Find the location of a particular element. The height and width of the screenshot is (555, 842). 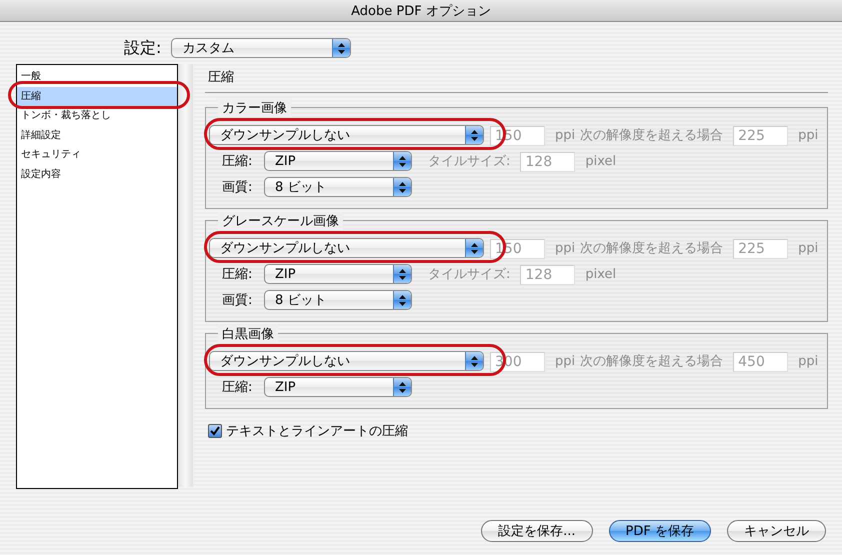

checkbox-label: テキストとラインアートの圧縮 is located at coordinates (317, 431).